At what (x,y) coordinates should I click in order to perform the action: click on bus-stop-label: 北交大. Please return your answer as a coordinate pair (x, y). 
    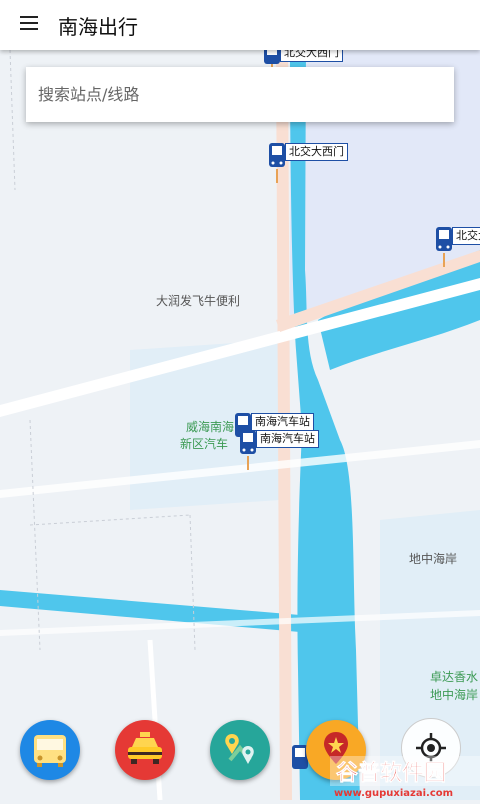
    Looking at the image, I should click on (466, 236).